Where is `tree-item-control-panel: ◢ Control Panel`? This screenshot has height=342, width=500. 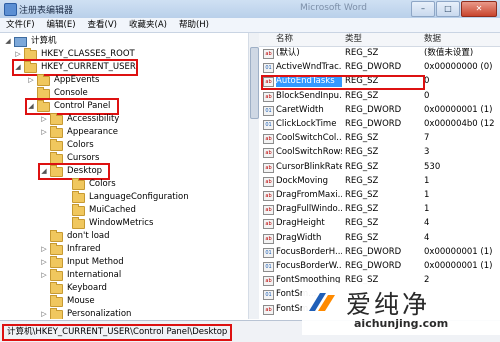 tree-item-control-panel: ◢ Control Panel is located at coordinates (72, 106).